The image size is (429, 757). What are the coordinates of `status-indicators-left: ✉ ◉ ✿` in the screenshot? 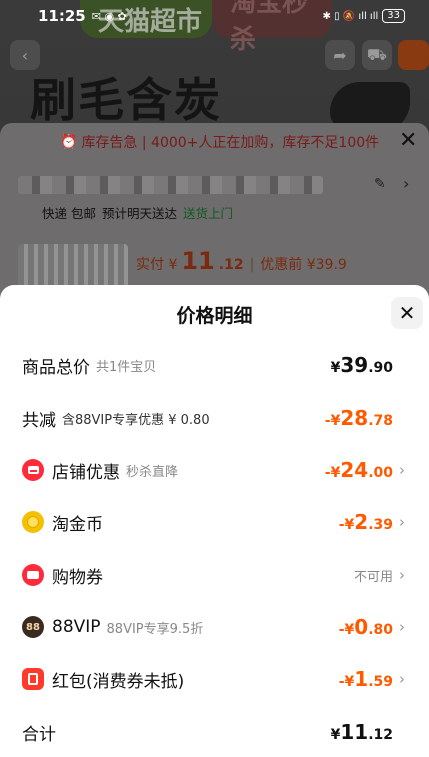 It's located at (109, 16).